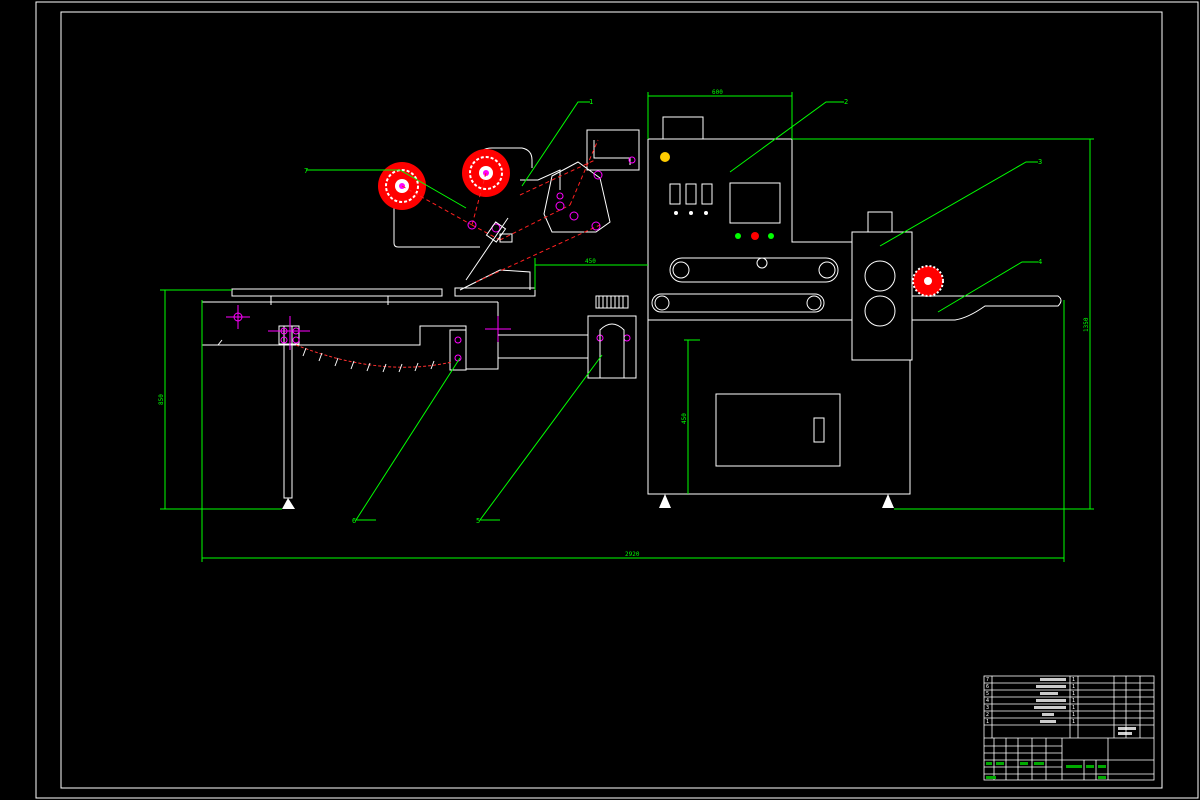 This screenshot has width=1200, height=800. I want to click on foot-left, so click(288, 503).